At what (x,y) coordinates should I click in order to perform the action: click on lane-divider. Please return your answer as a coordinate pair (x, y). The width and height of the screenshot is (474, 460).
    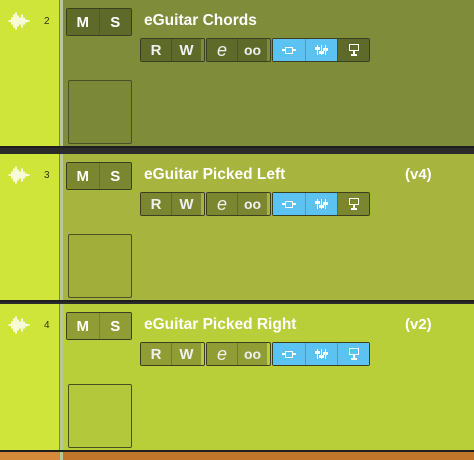
    Looking at the image, I should click on (61, 456).